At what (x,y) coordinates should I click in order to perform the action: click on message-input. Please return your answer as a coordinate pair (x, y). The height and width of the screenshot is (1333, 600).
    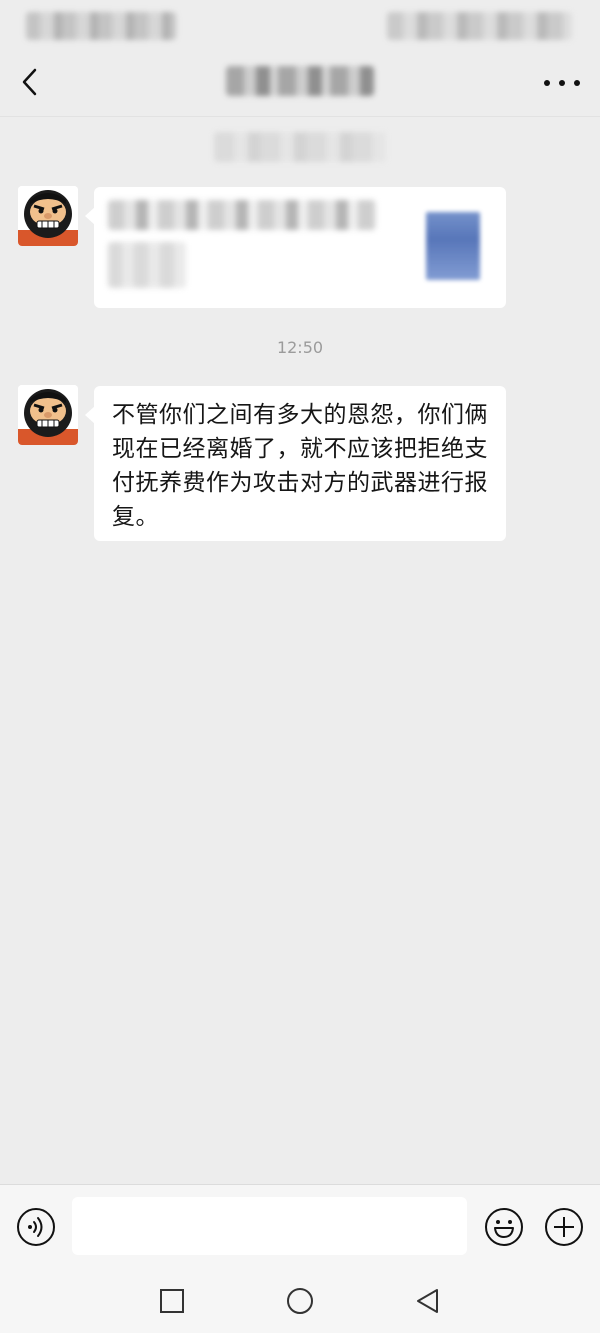
    Looking at the image, I should click on (269, 1226).